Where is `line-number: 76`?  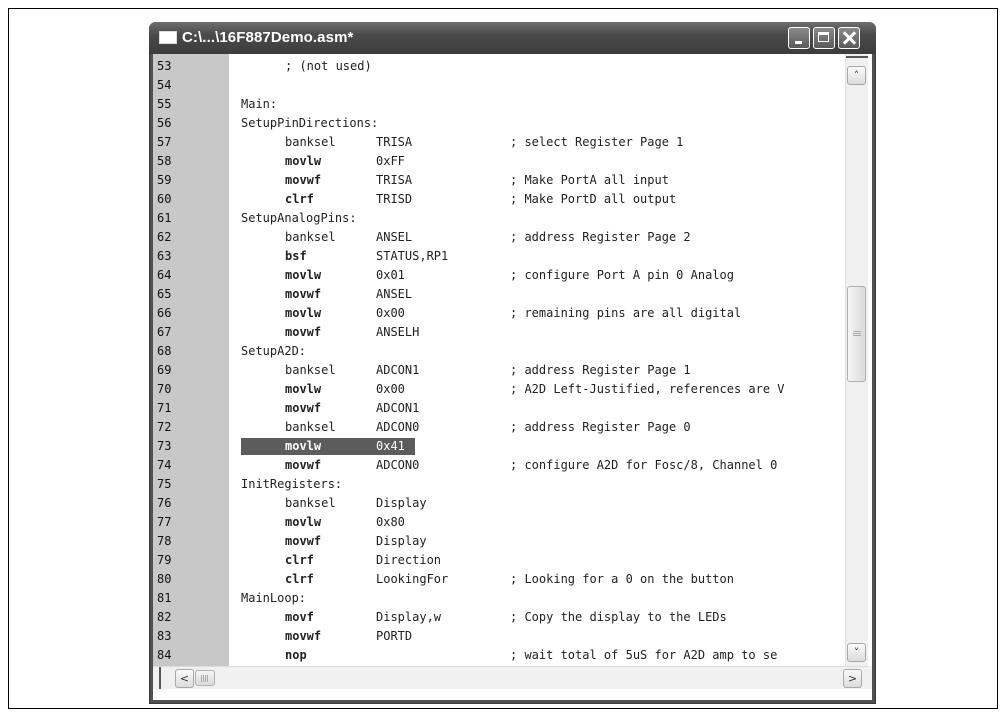 line-number: 76 is located at coordinates (164, 503).